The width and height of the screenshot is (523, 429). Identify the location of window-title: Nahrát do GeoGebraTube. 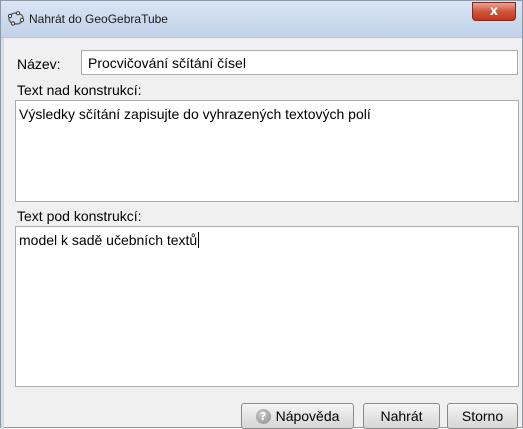
(98, 19).